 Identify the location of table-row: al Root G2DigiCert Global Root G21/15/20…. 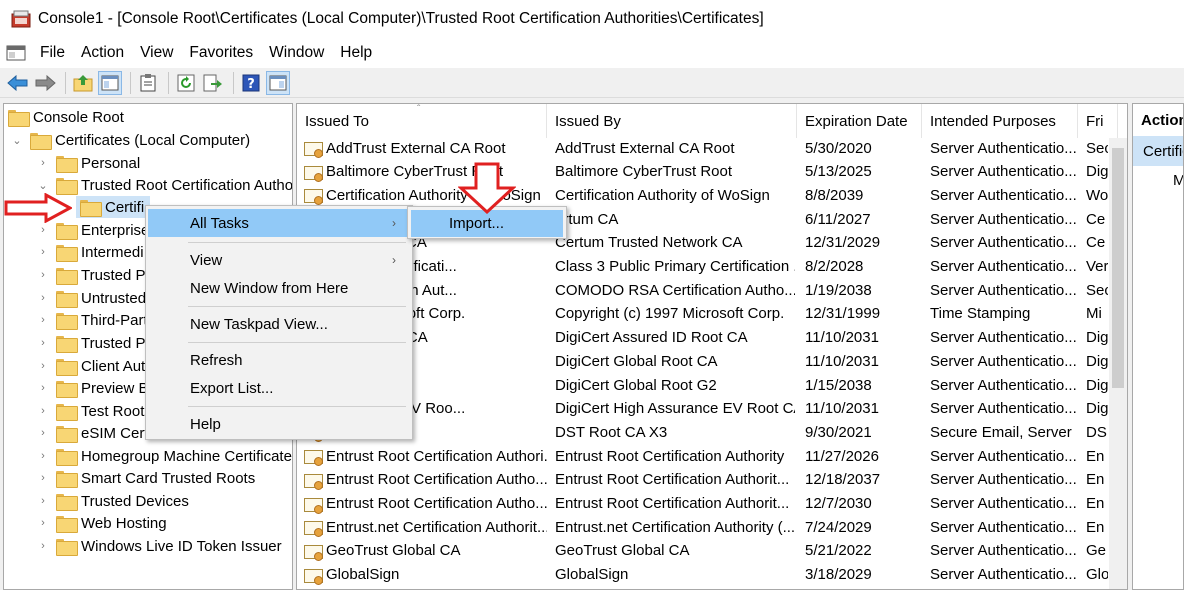
(703, 385).